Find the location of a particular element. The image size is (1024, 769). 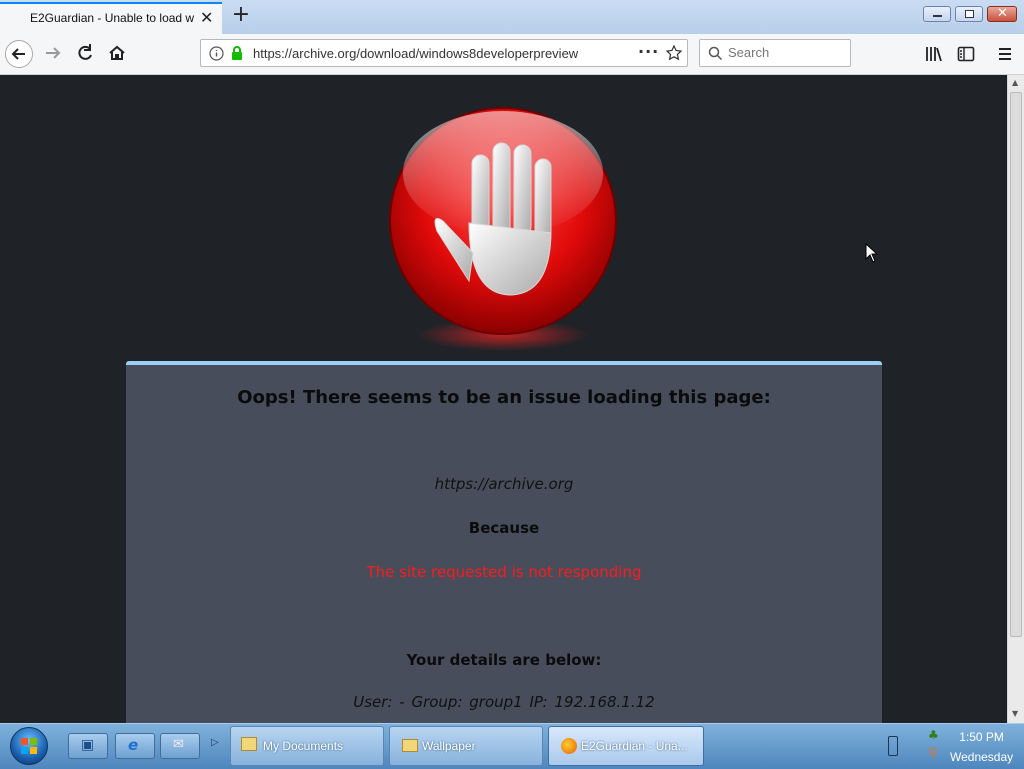

show-desktop-icon is located at coordinates (893, 746).